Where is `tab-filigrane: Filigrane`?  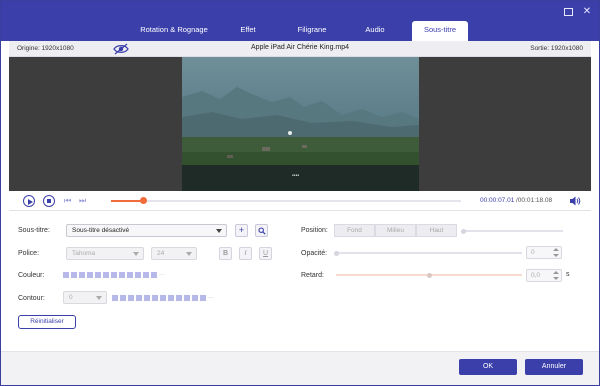
tab-filigrane: Filigrane is located at coordinates (312, 31).